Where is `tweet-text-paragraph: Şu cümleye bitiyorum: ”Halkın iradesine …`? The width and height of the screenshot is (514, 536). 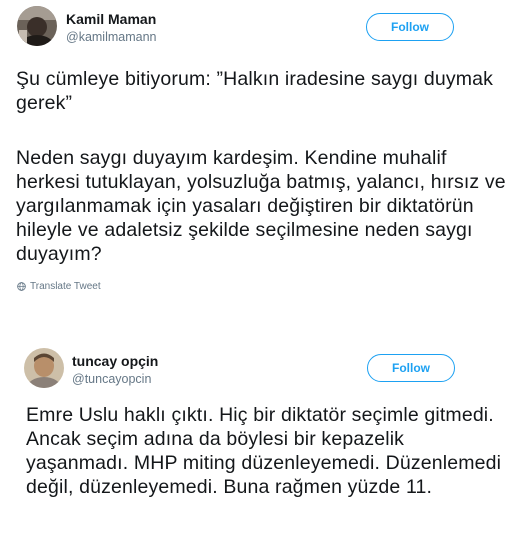
tweet-text-paragraph: Şu cümleye bitiyorum: ”Halkın iradesine … is located at coordinates (255, 91).